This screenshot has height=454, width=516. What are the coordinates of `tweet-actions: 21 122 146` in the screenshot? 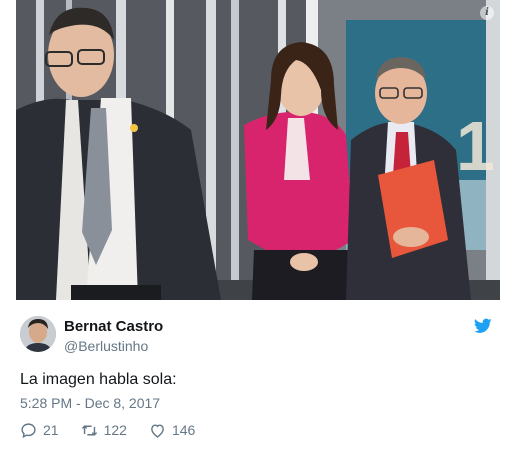 It's located at (118, 430).